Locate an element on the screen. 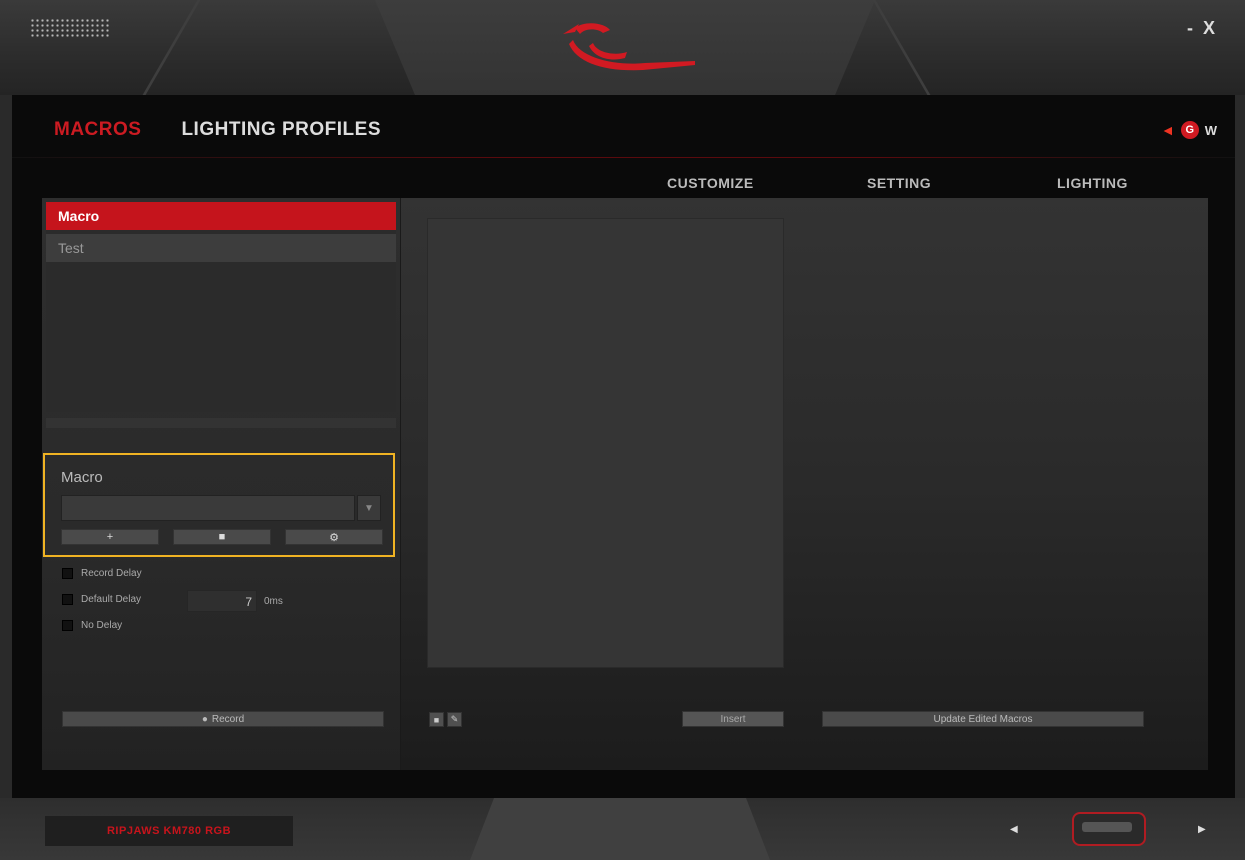 Image resolution: width=1245 pixels, height=860 pixels. record-button: ● Record is located at coordinates (223, 719).